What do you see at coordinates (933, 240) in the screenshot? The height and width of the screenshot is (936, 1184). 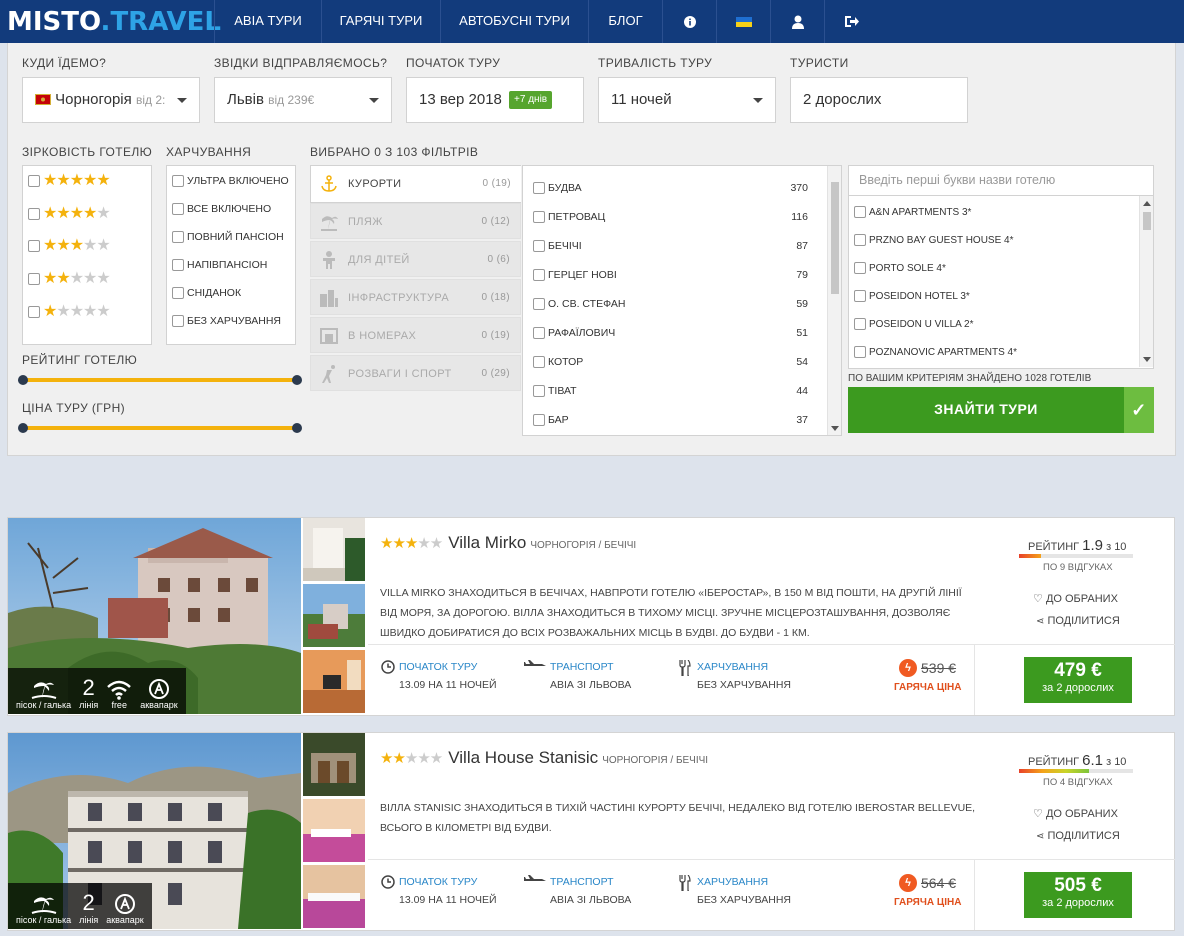 I see `hotel-option: PRZNO BAY GUEST HOUSE 4*` at bounding box center [933, 240].